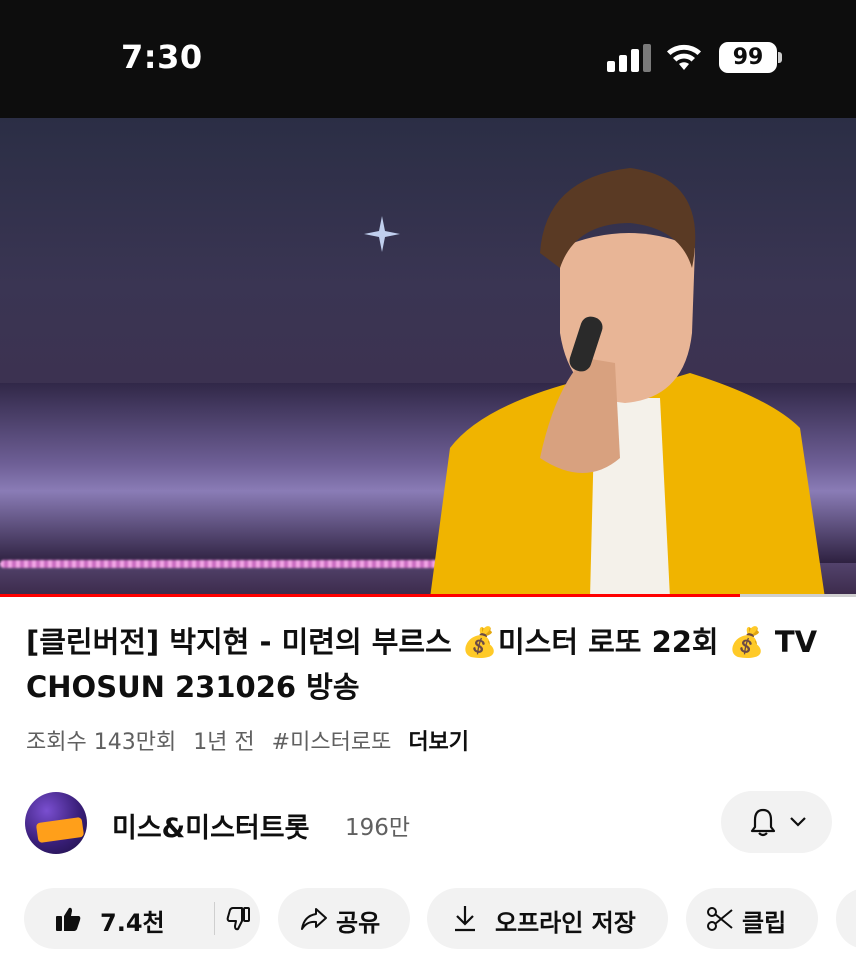  Describe the element at coordinates (798, 822) in the screenshot. I see `chevron-down-icon` at that location.